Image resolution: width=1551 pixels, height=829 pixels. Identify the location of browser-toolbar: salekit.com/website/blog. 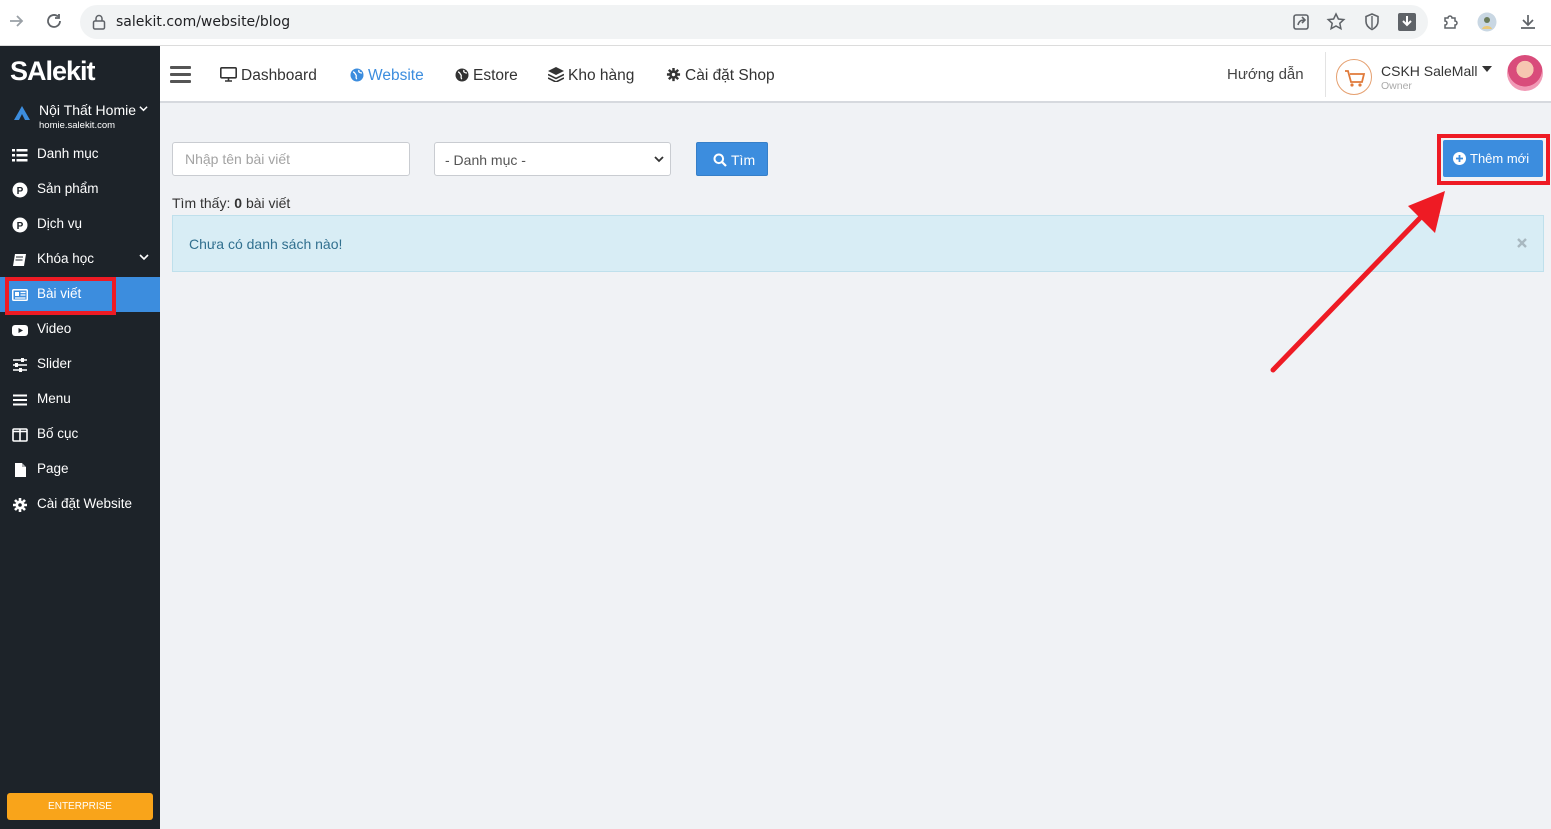
(775, 23).